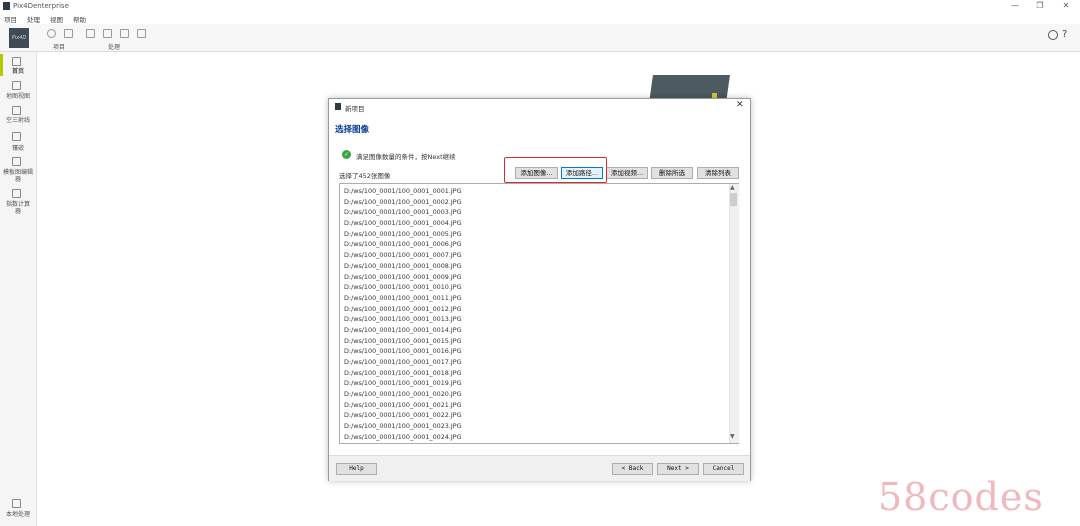  Describe the element at coordinates (1064, 34) in the screenshot. I see `help-icon: ?` at that location.